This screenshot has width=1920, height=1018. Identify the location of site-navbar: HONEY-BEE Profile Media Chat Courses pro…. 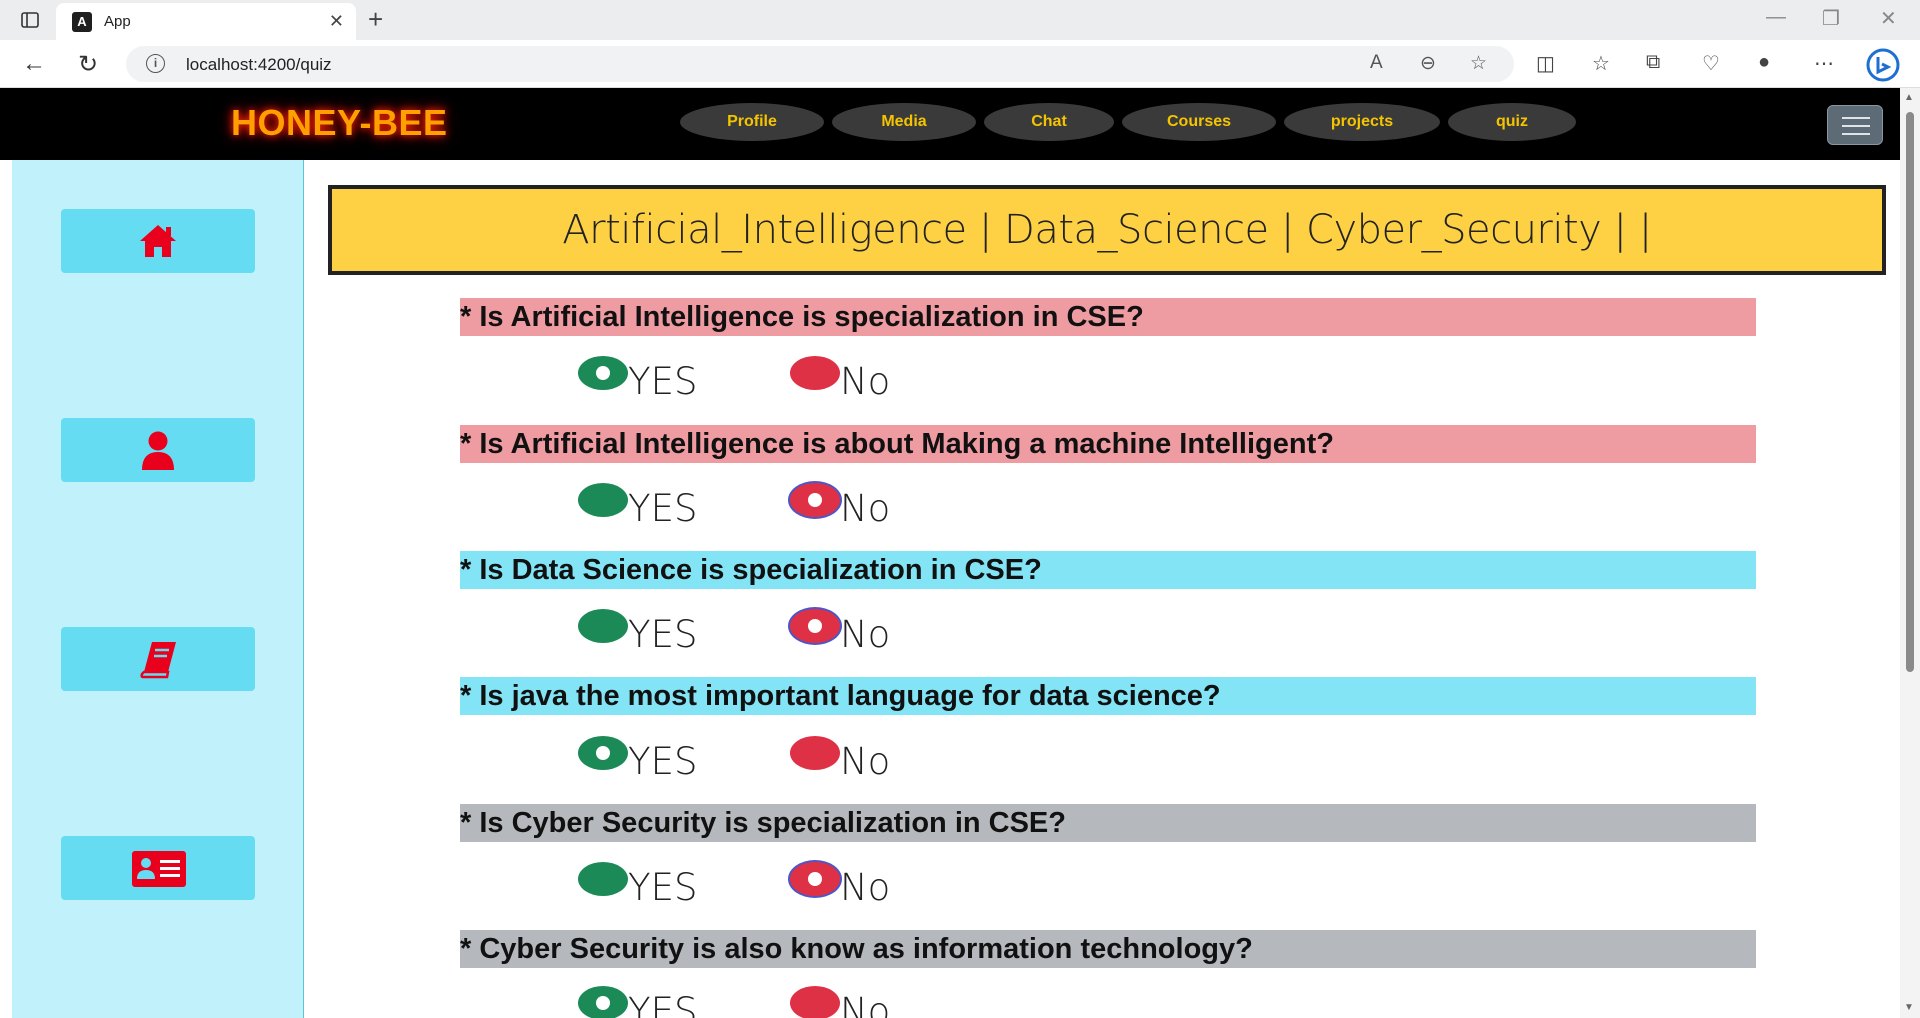
(950, 124).